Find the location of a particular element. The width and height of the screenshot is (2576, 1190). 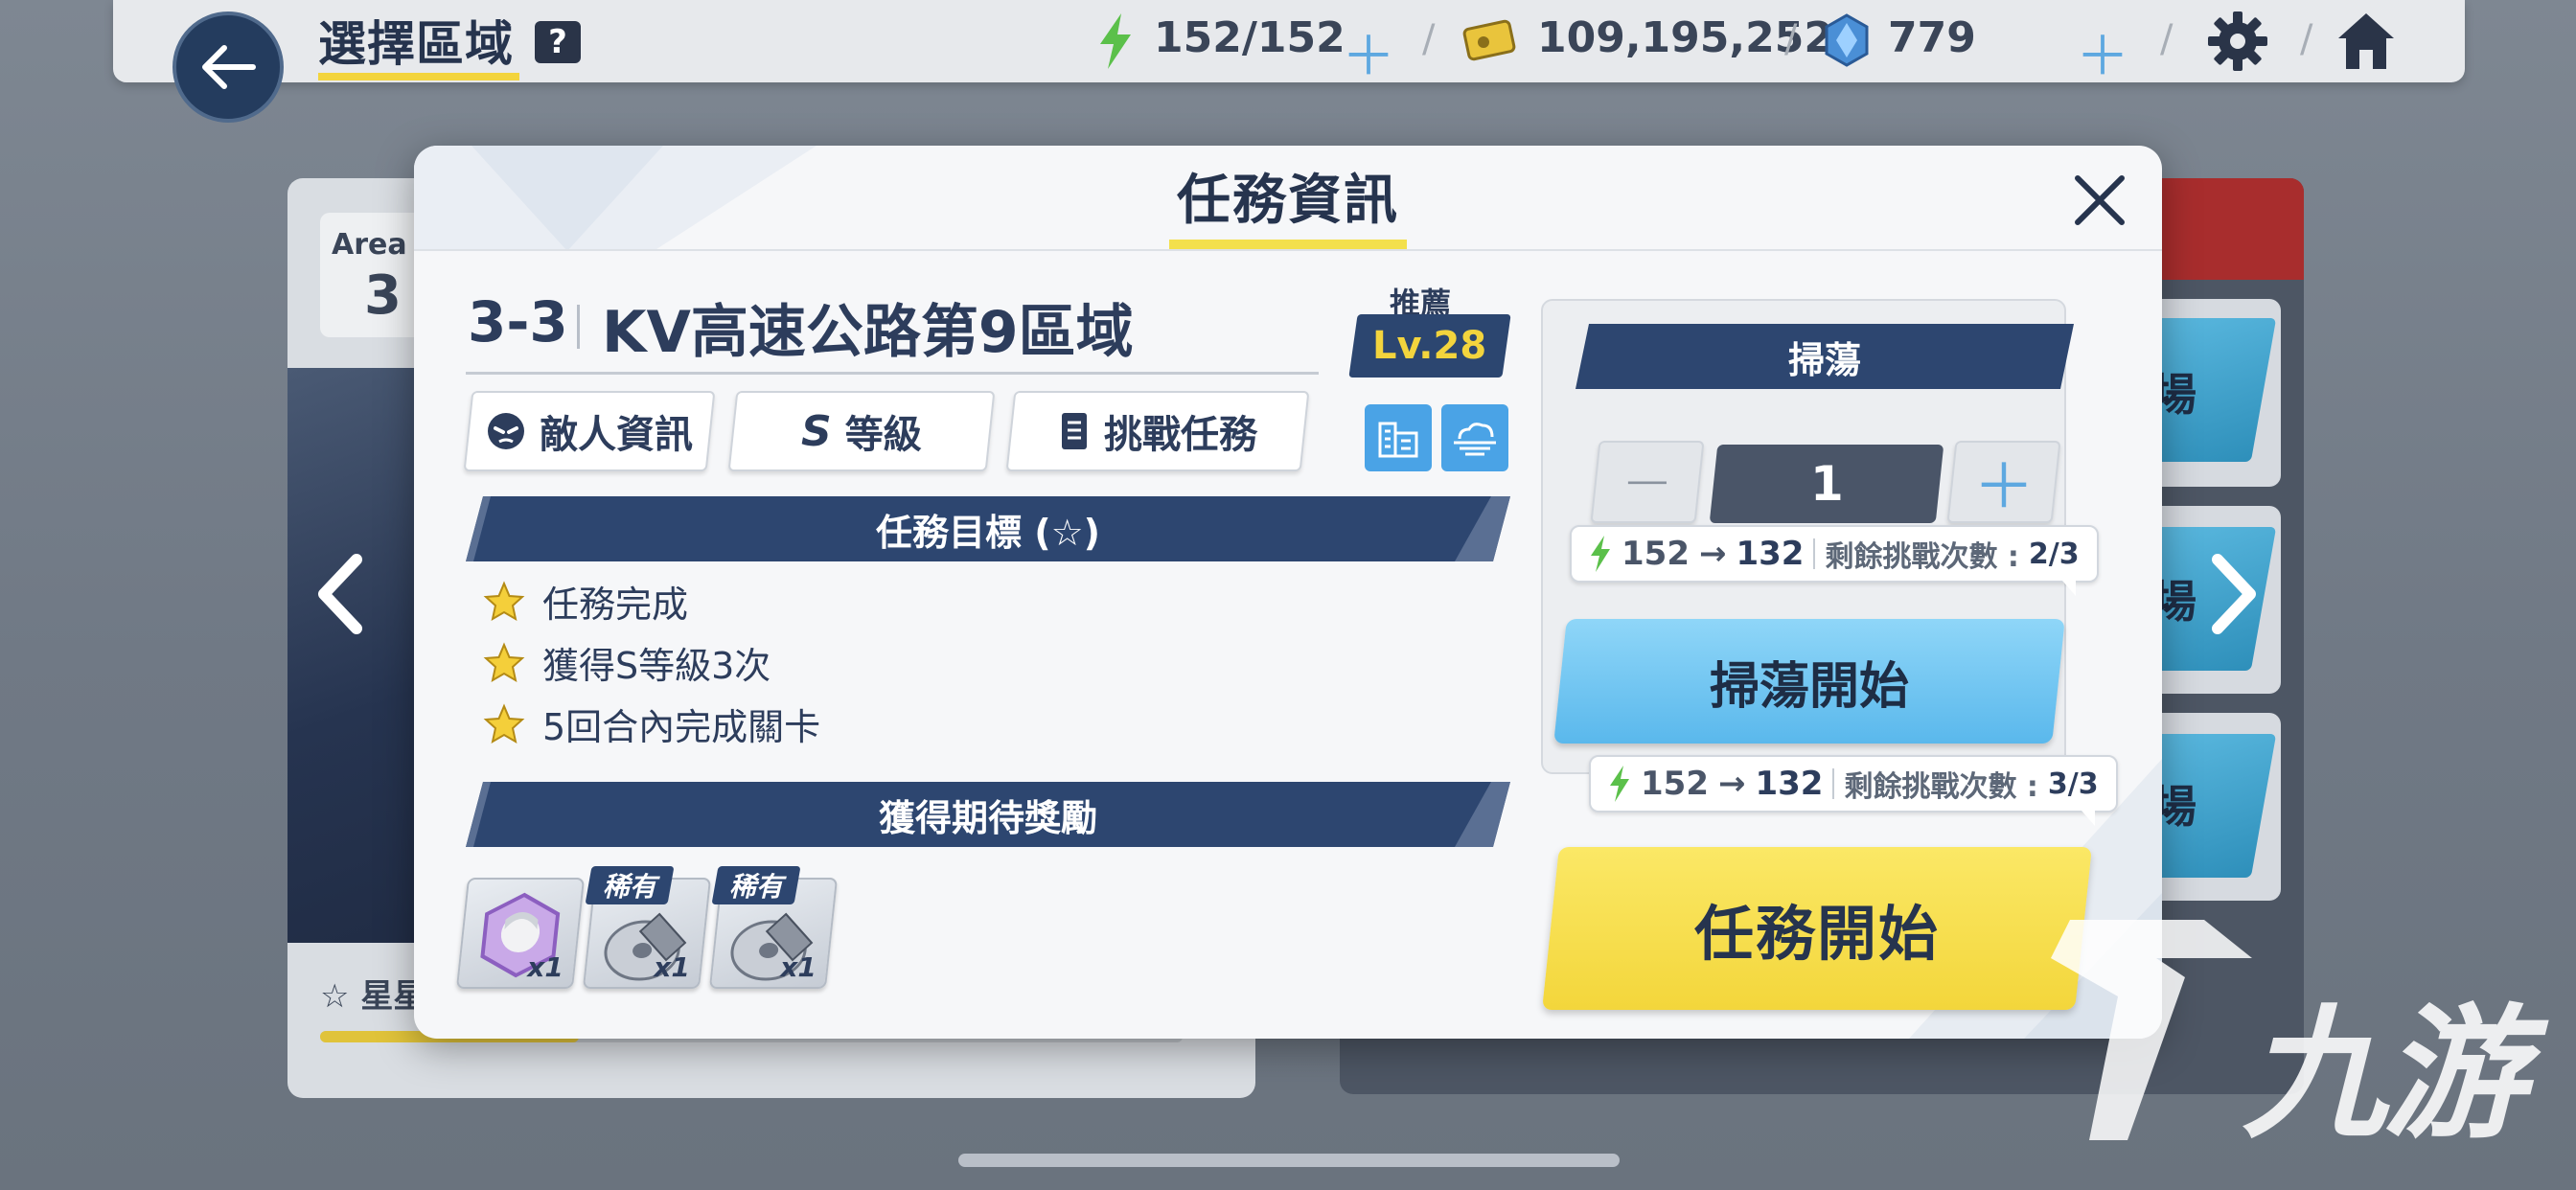

goal-text: 任務完成 is located at coordinates (615, 605).